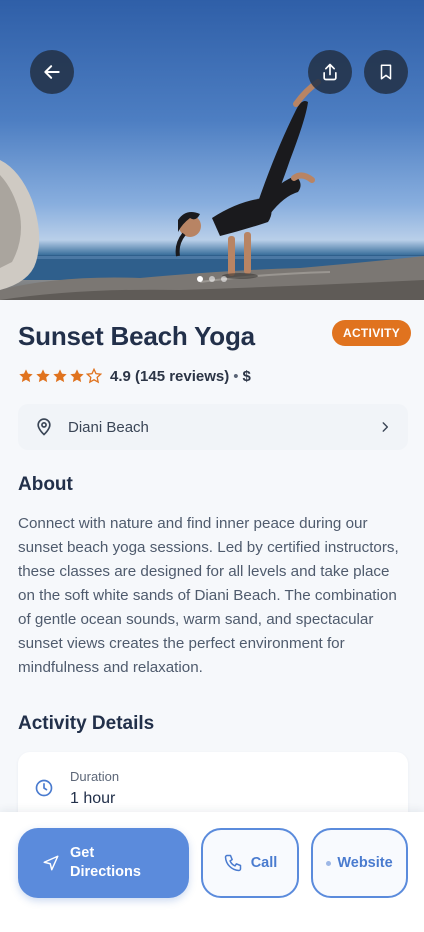 This screenshot has height=932, width=424. I want to click on website-button: Website, so click(359, 863).